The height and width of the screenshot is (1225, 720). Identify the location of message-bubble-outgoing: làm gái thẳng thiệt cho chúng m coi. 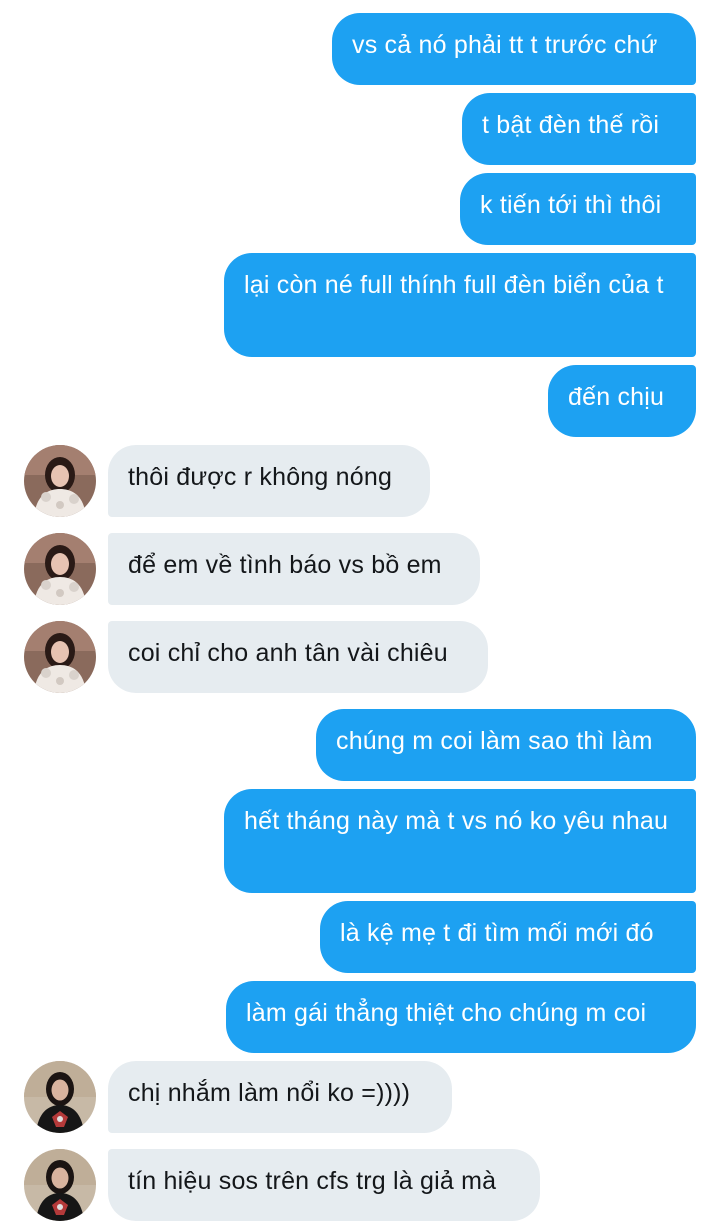
(461, 1017).